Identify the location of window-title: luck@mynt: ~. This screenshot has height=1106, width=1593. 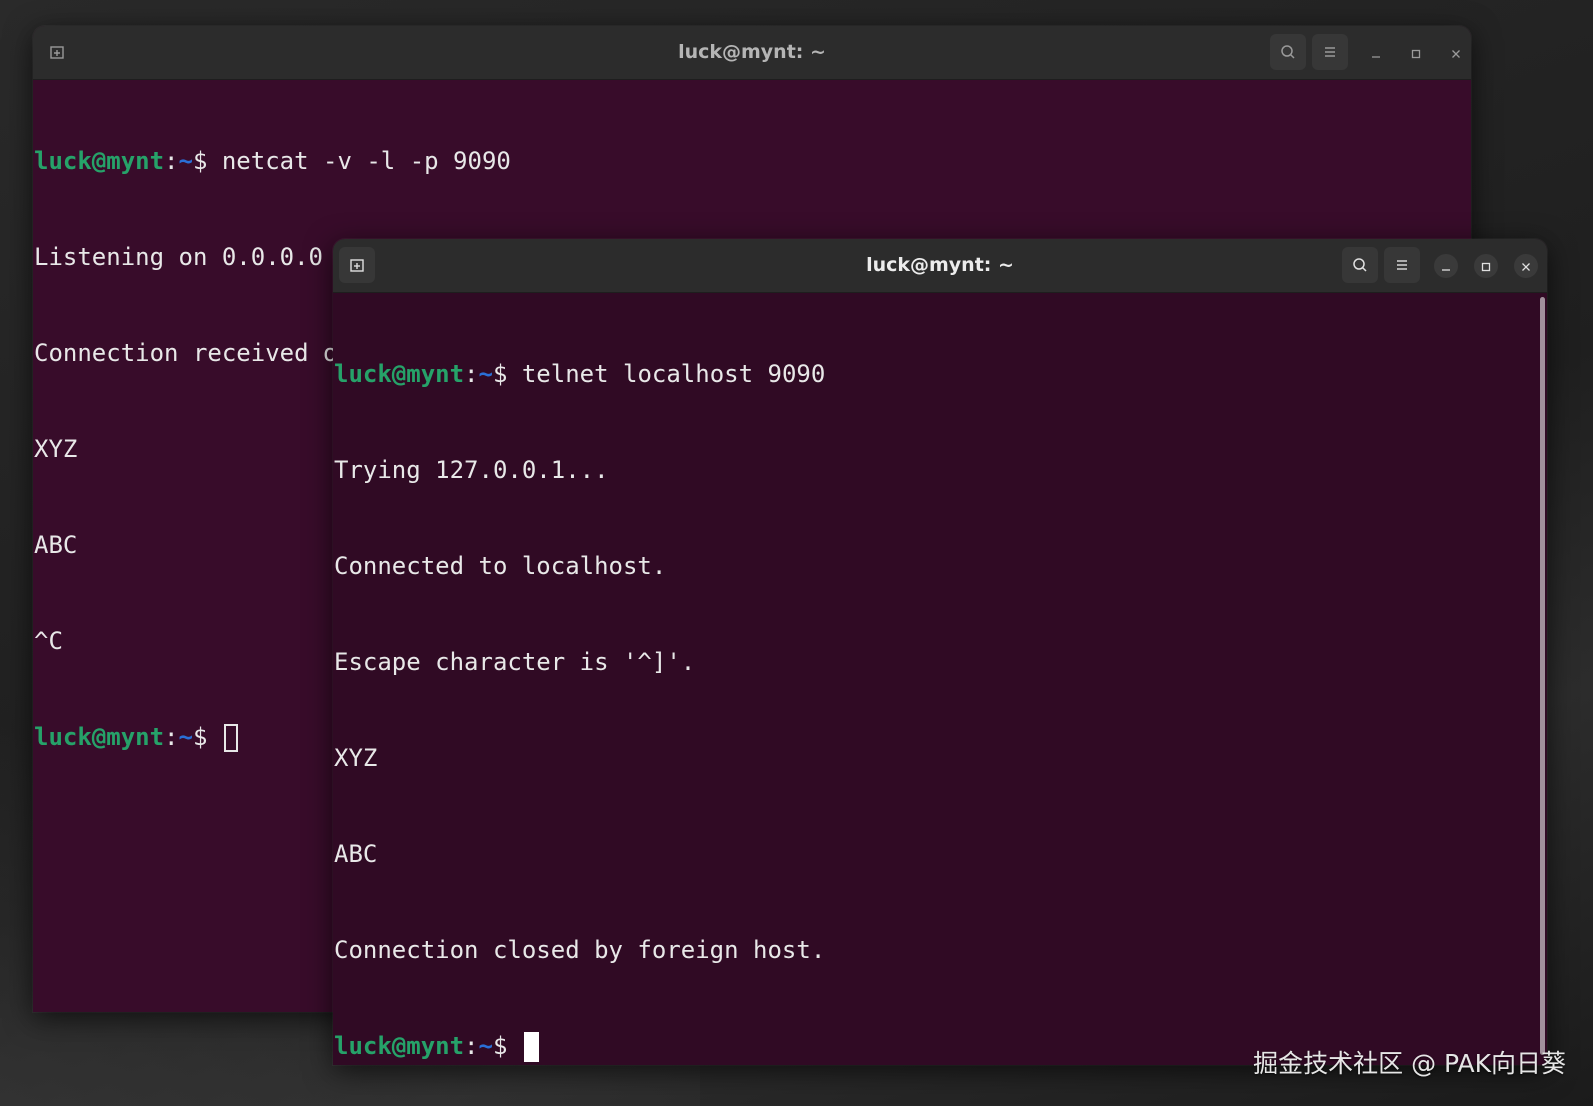
(752, 52).